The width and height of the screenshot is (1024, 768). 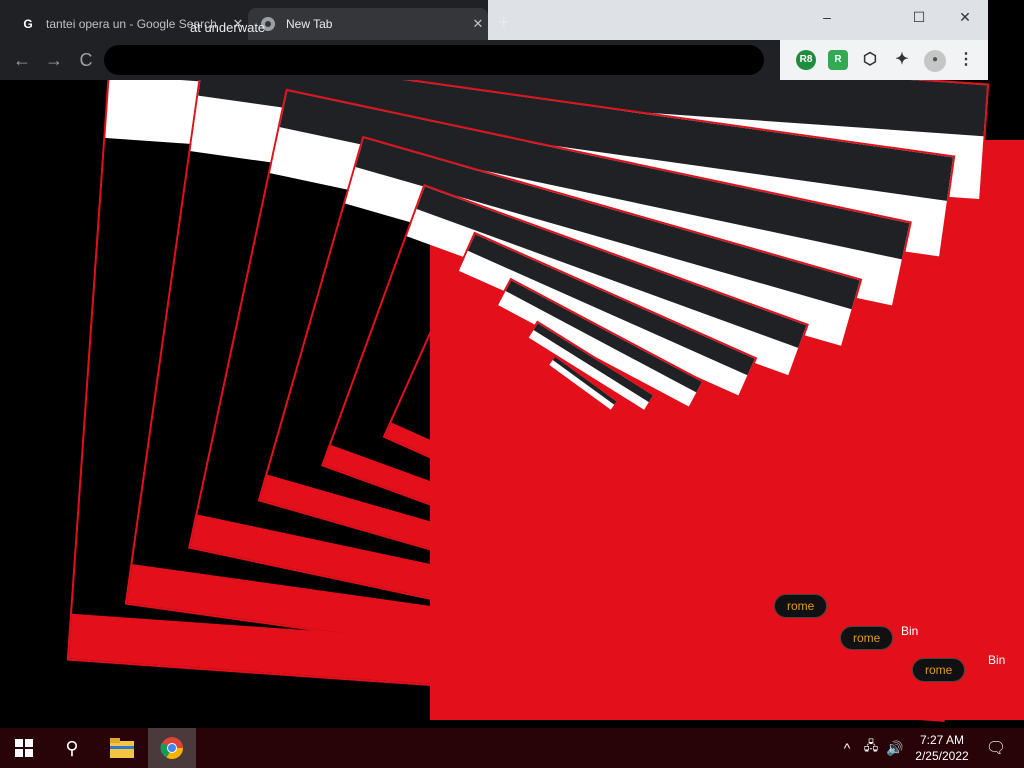 What do you see at coordinates (996, 748) in the screenshot?
I see `notifications-icon: 🗨` at bounding box center [996, 748].